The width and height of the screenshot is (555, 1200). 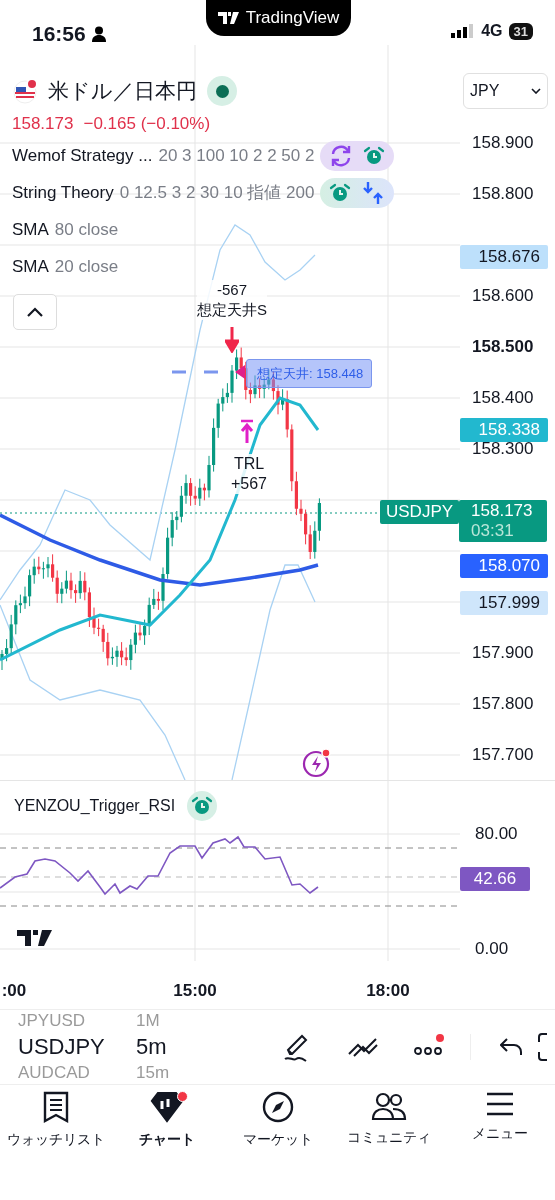 What do you see at coordinates (536, 91) in the screenshot?
I see `chevron-down-icon` at bounding box center [536, 91].